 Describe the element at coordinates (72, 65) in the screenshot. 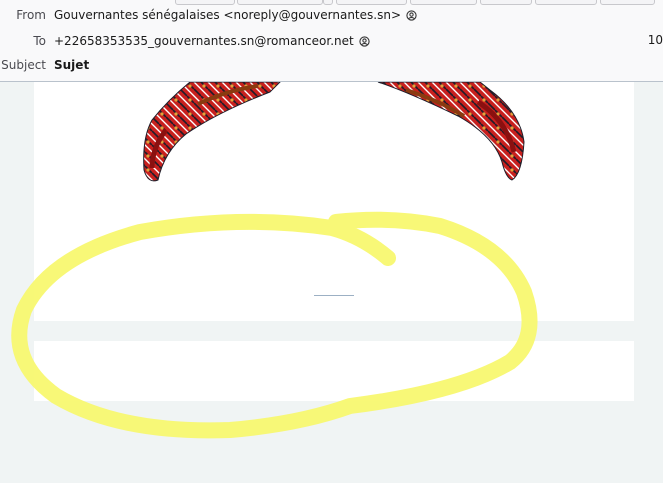

I see `subject-value: Sujet` at that location.